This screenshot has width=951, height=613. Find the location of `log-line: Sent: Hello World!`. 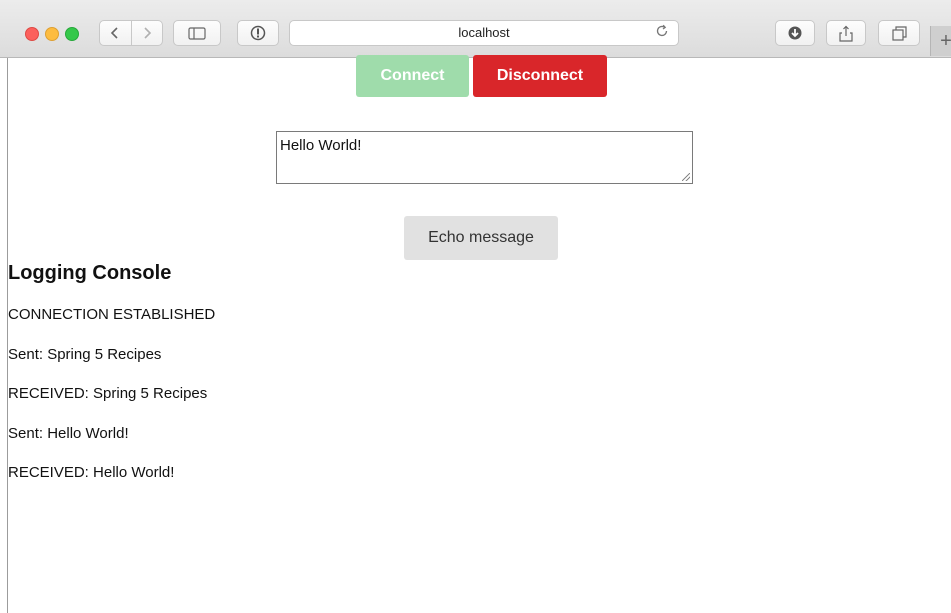

log-line: Sent: Hello World! is located at coordinates (68, 433).